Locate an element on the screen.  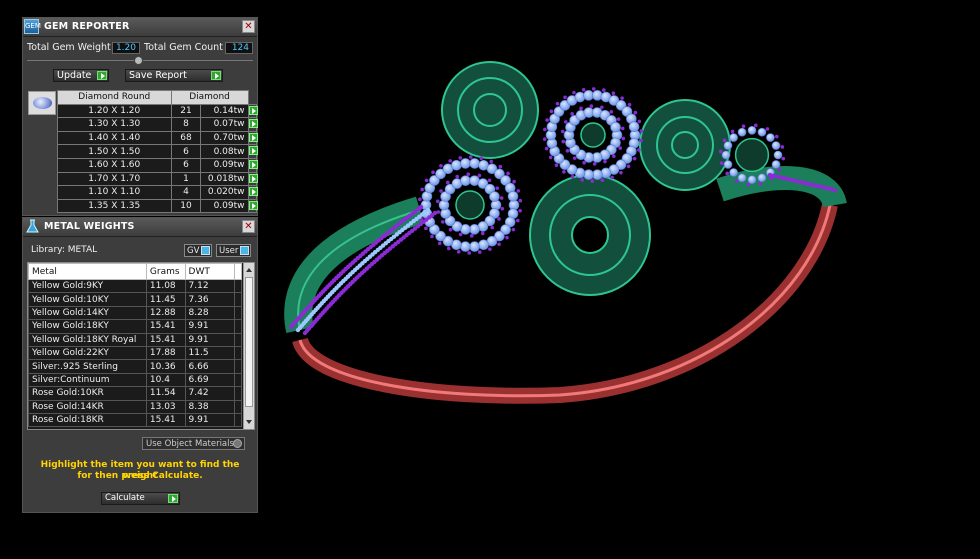
diamond-round-icon is located at coordinates (42, 103).